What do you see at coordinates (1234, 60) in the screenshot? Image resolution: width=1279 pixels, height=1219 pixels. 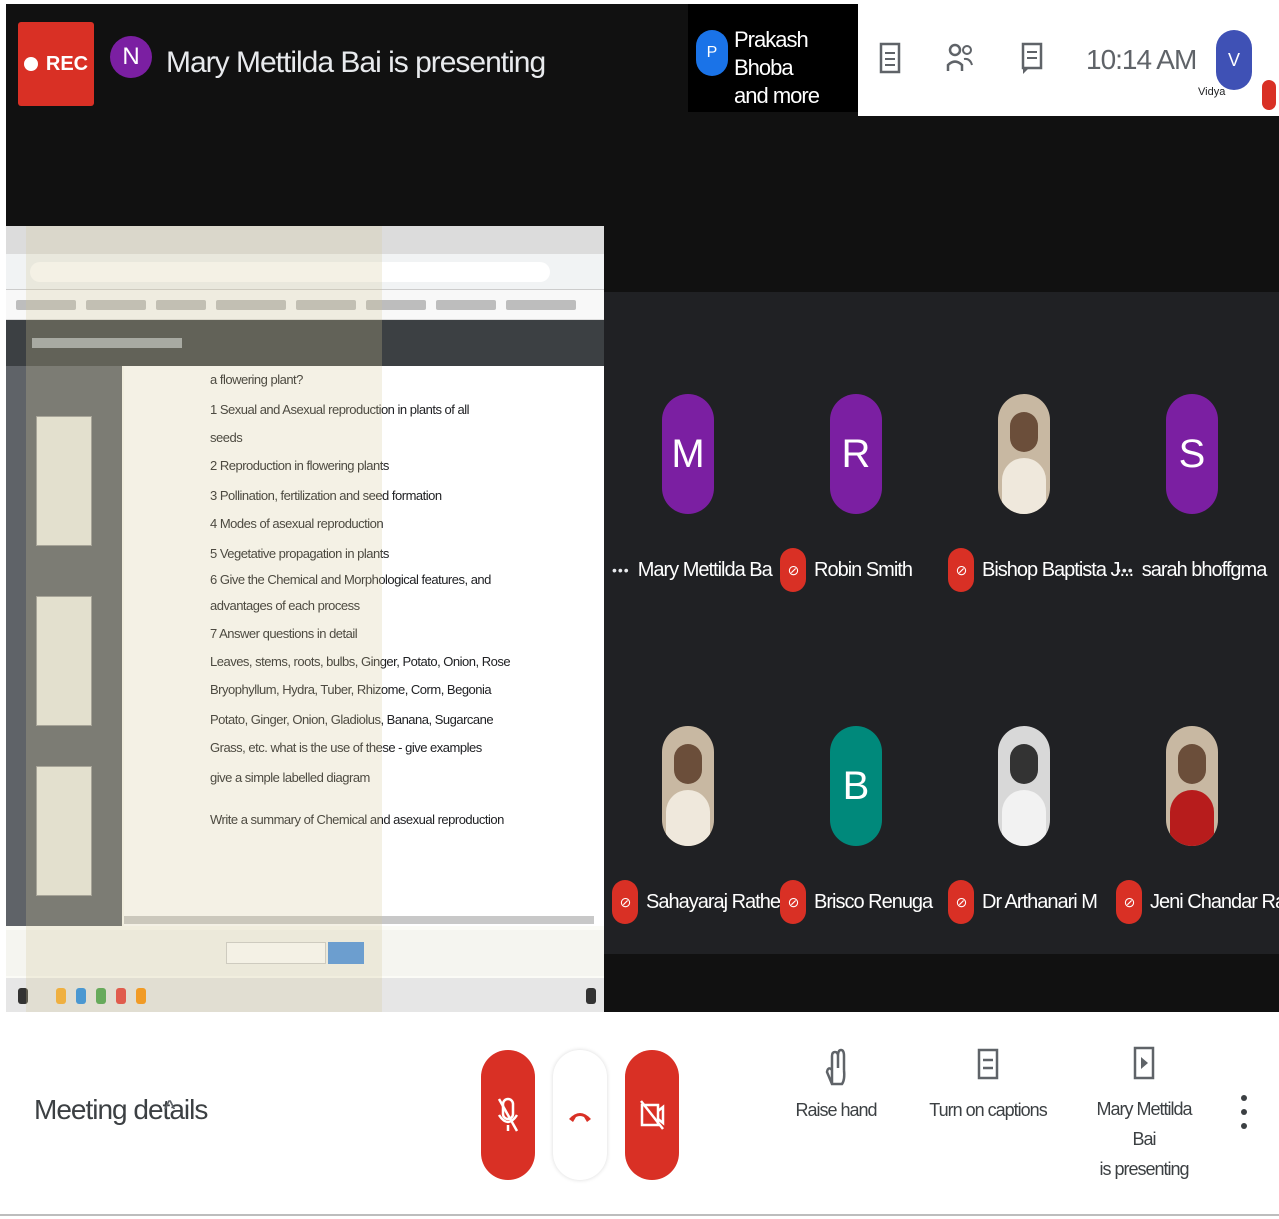 I see `self-avatar: V` at bounding box center [1234, 60].